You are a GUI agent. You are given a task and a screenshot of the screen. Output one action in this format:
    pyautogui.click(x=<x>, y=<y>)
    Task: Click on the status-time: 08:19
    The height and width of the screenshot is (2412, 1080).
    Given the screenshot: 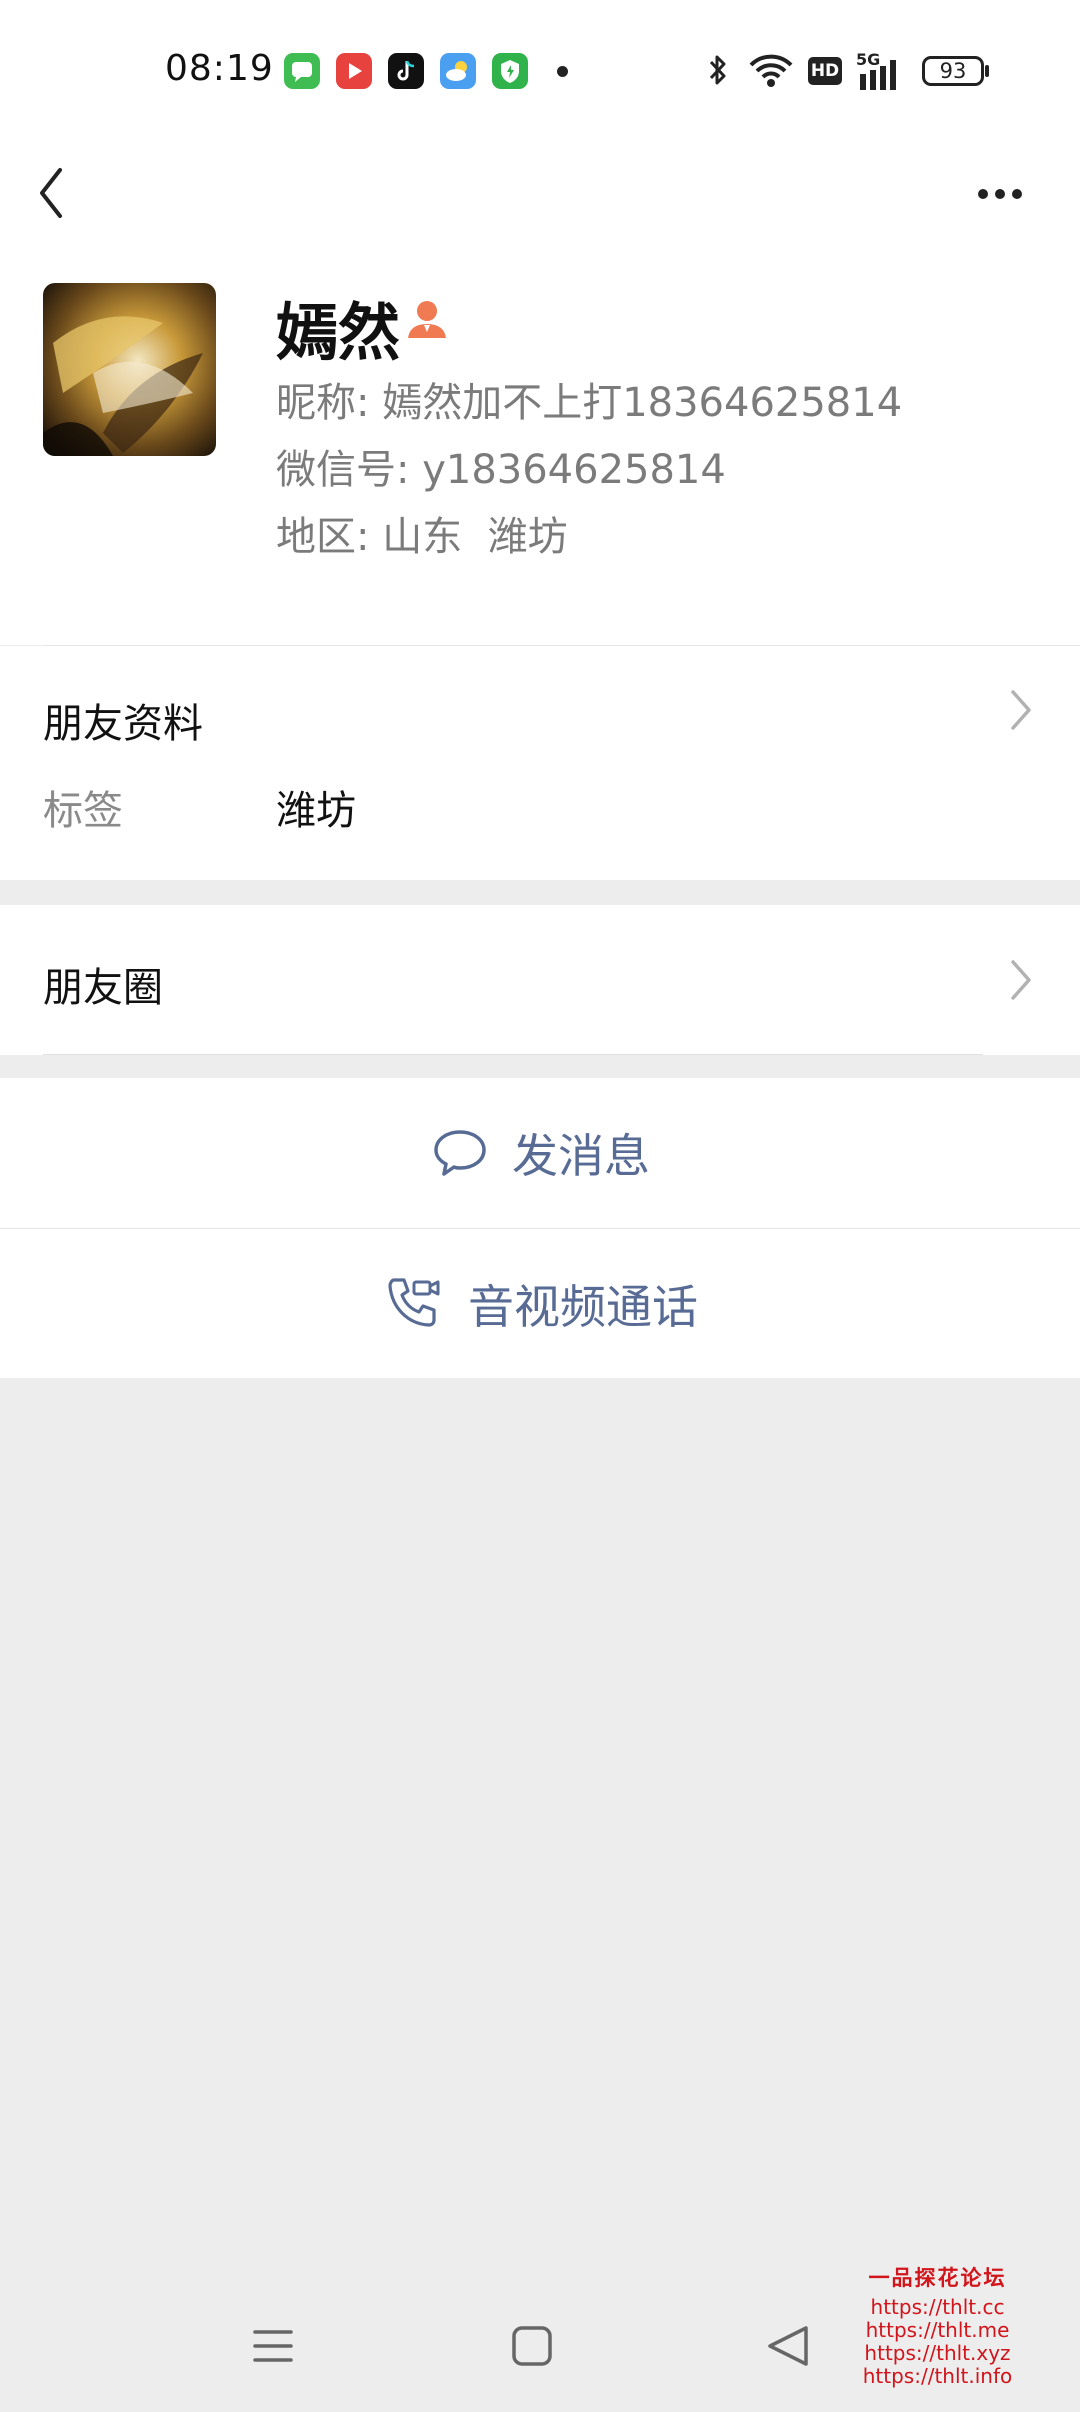 What is the action you would take?
    pyautogui.click(x=219, y=68)
    